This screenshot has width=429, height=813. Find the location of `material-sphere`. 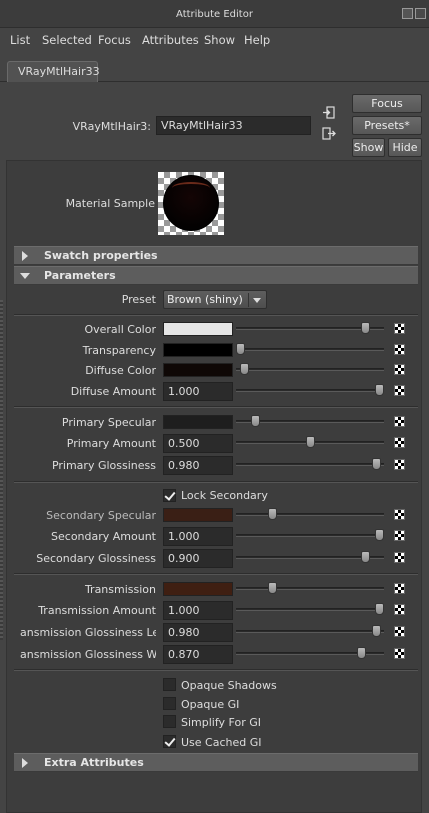

material-sphere is located at coordinates (191, 203).